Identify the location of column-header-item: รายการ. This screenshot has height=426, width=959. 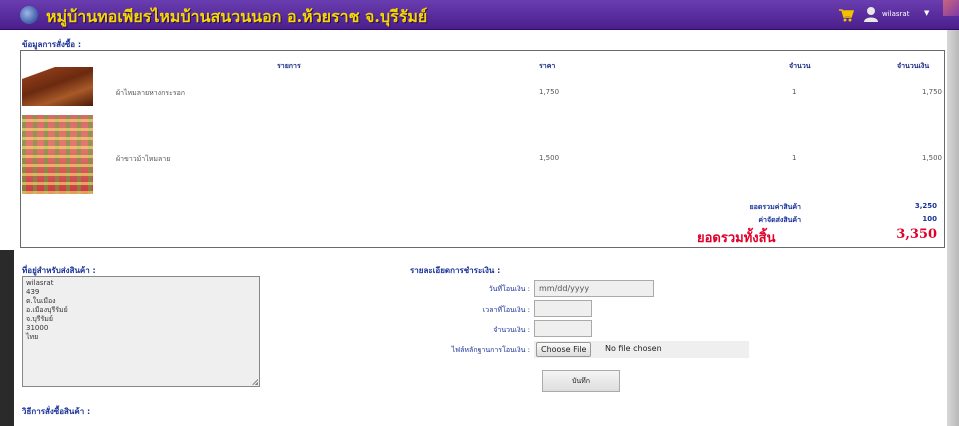
(289, 66).